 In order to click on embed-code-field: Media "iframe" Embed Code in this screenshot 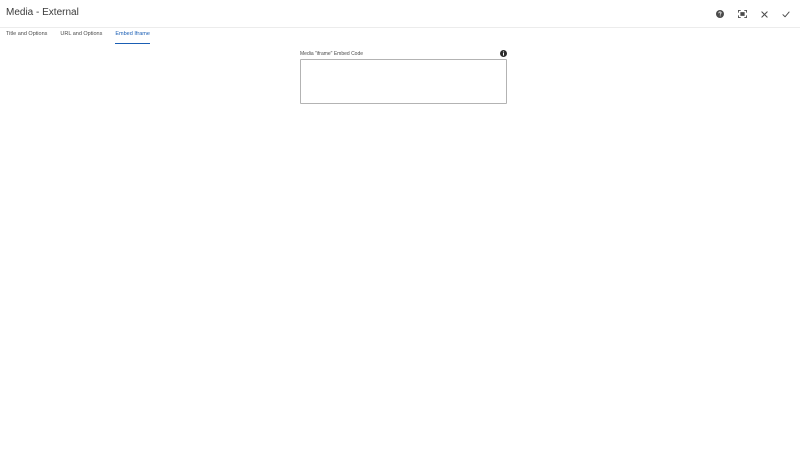, I will do `click(403, 76)`.